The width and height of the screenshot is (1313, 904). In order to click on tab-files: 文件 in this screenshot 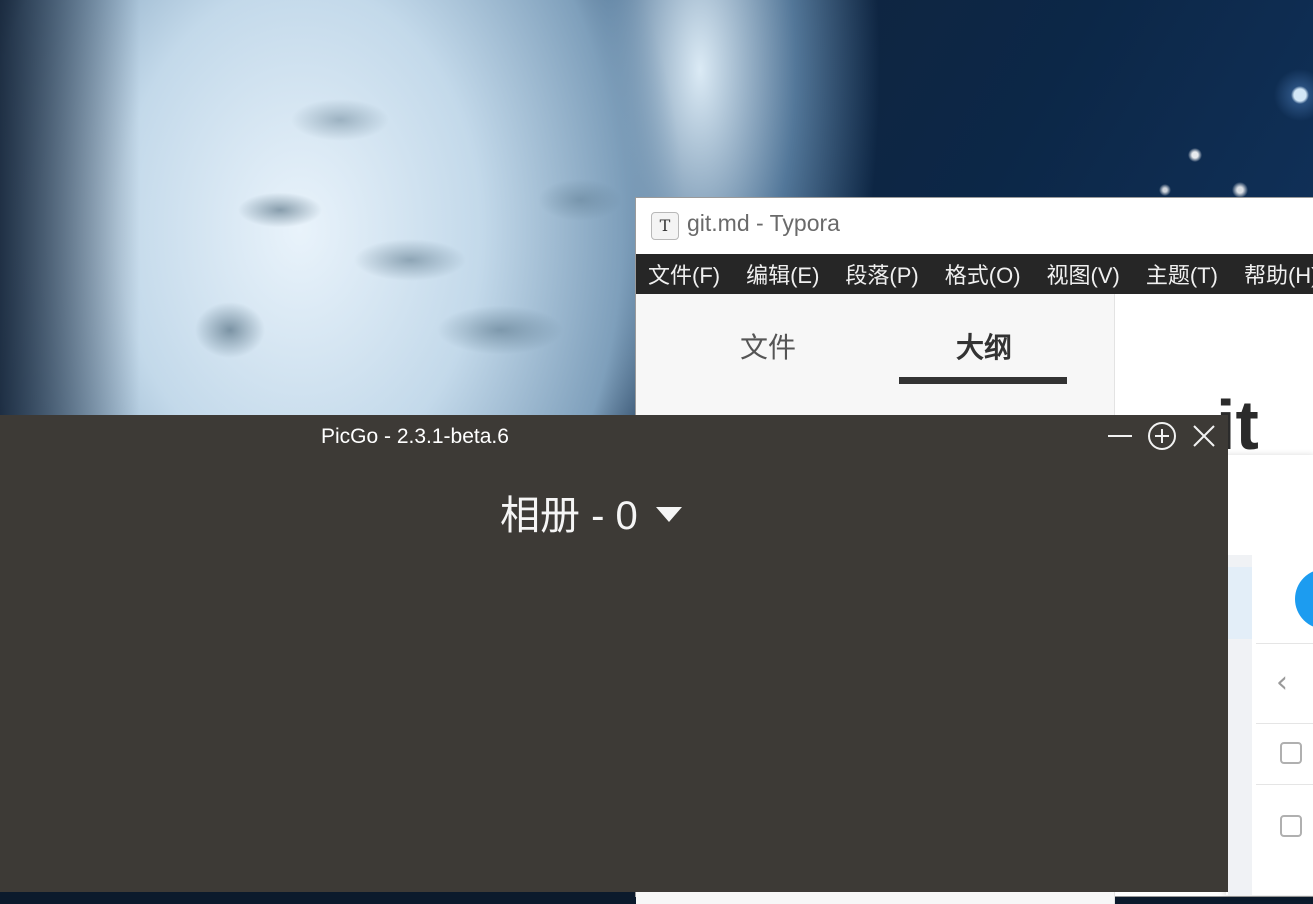, I will do `click(768, 346)`.